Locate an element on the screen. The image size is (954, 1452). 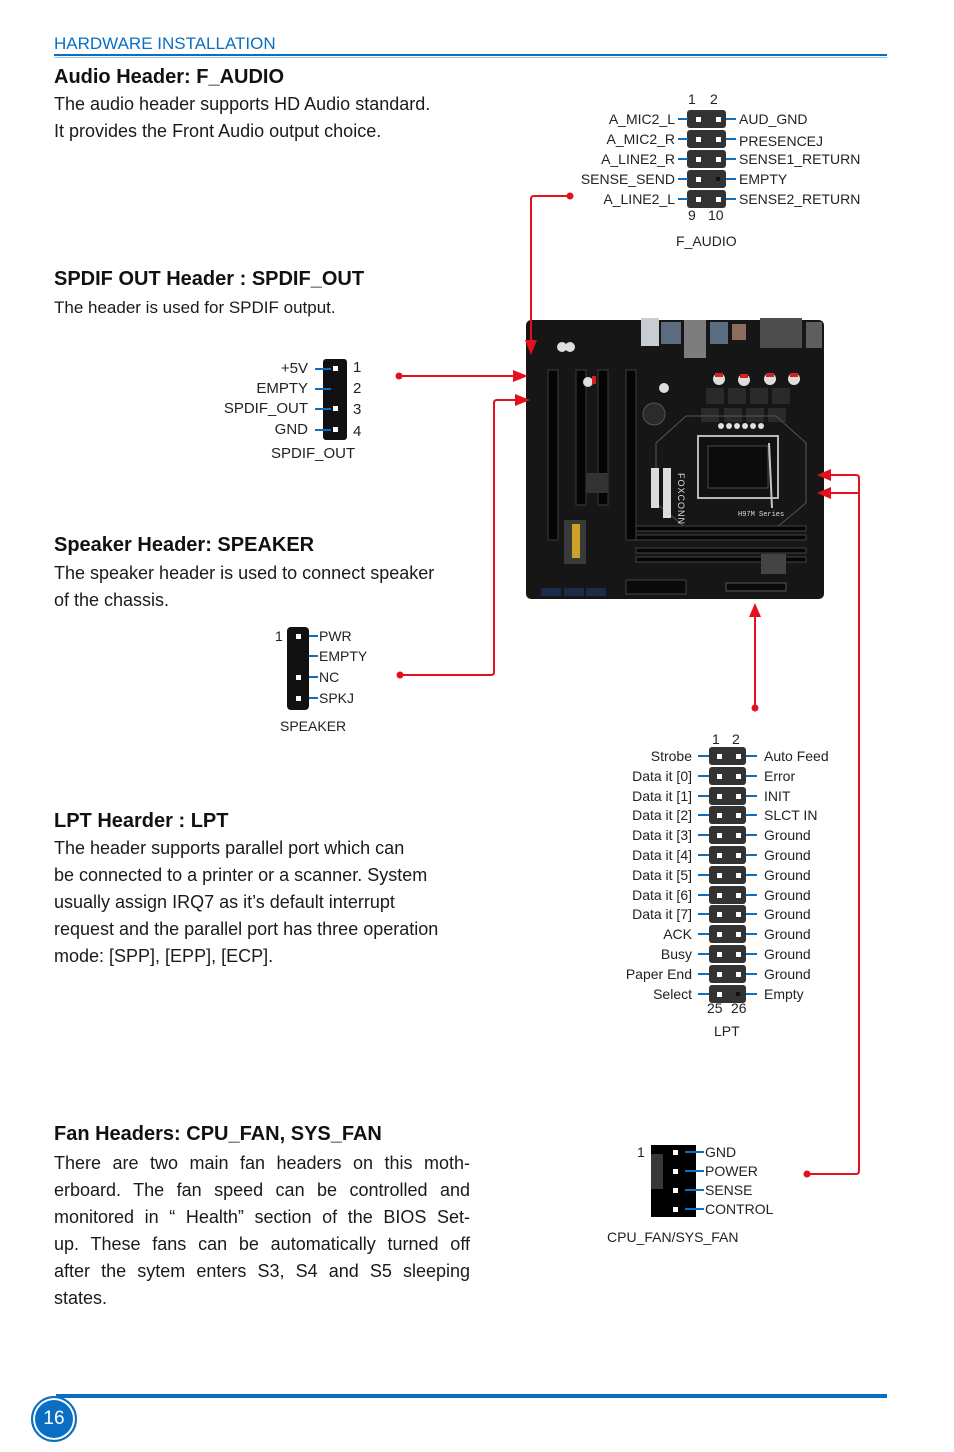
footer-rule is located at coordinates (471, 1396).